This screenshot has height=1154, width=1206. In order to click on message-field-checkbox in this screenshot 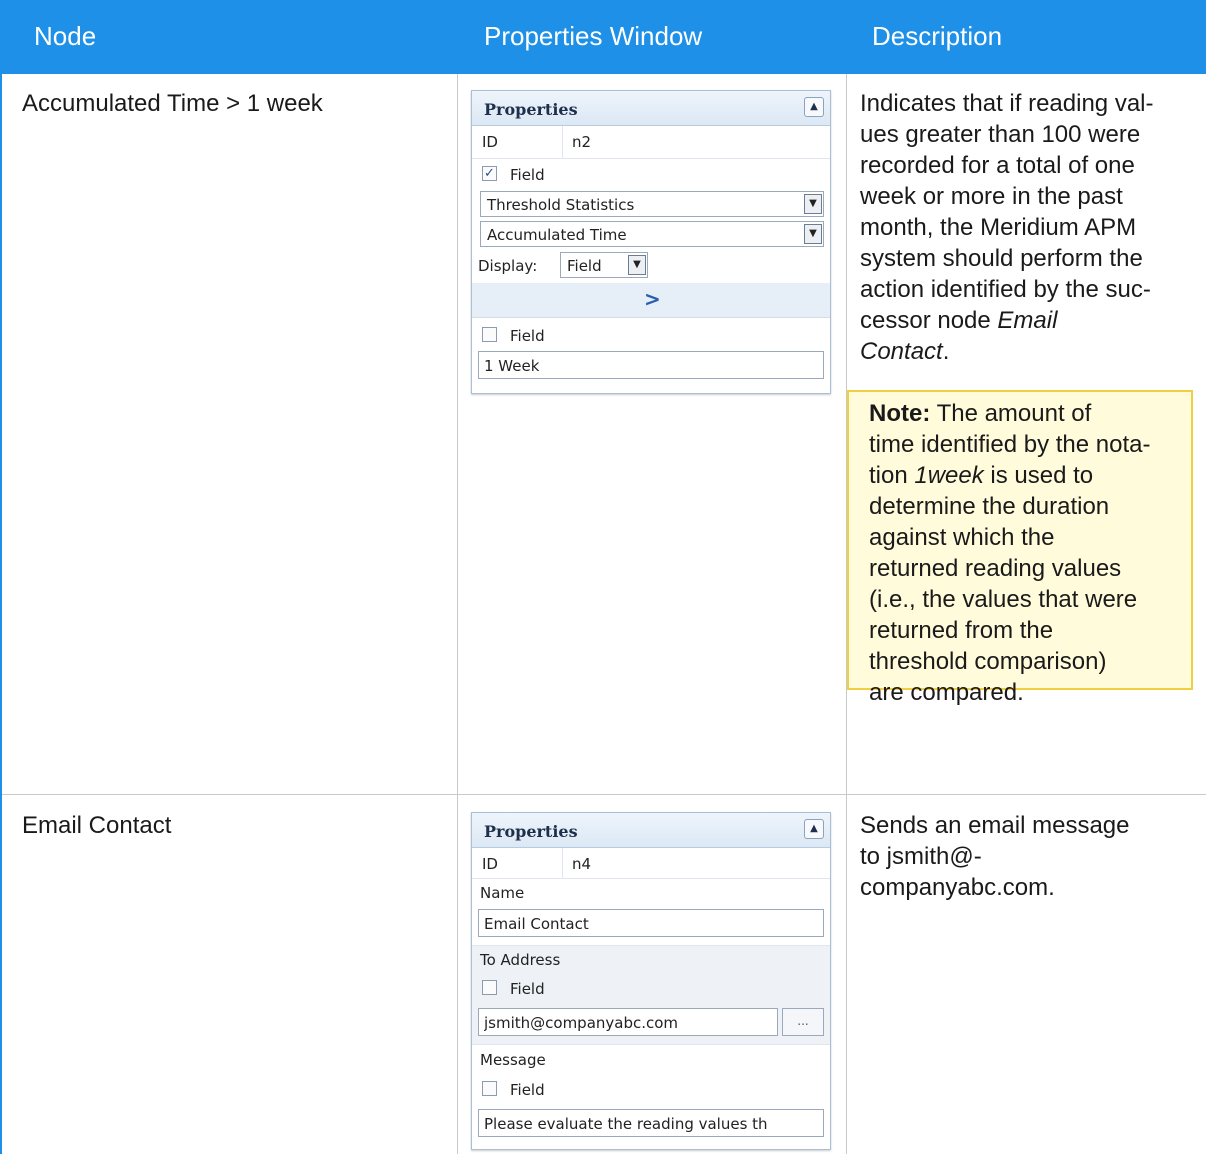, I will do `click(489, 1088)`.